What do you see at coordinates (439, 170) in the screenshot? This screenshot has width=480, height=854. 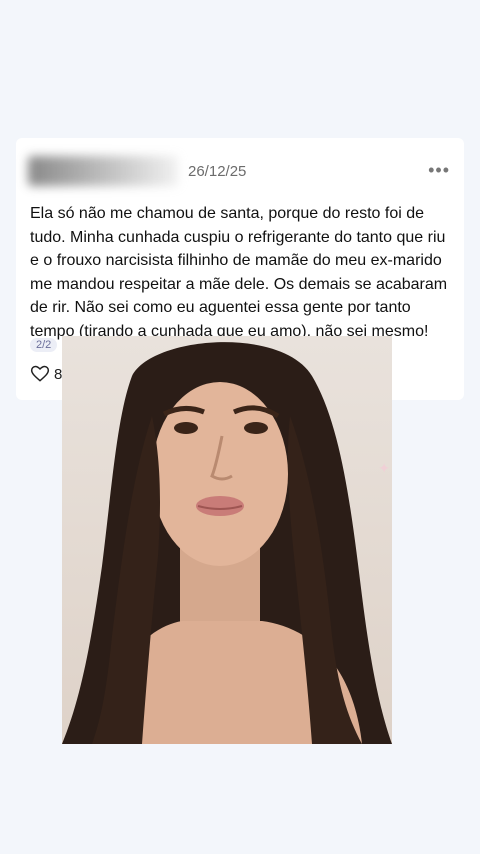 I see `more-dots-icon: •••` at bounding box center [439, 170].